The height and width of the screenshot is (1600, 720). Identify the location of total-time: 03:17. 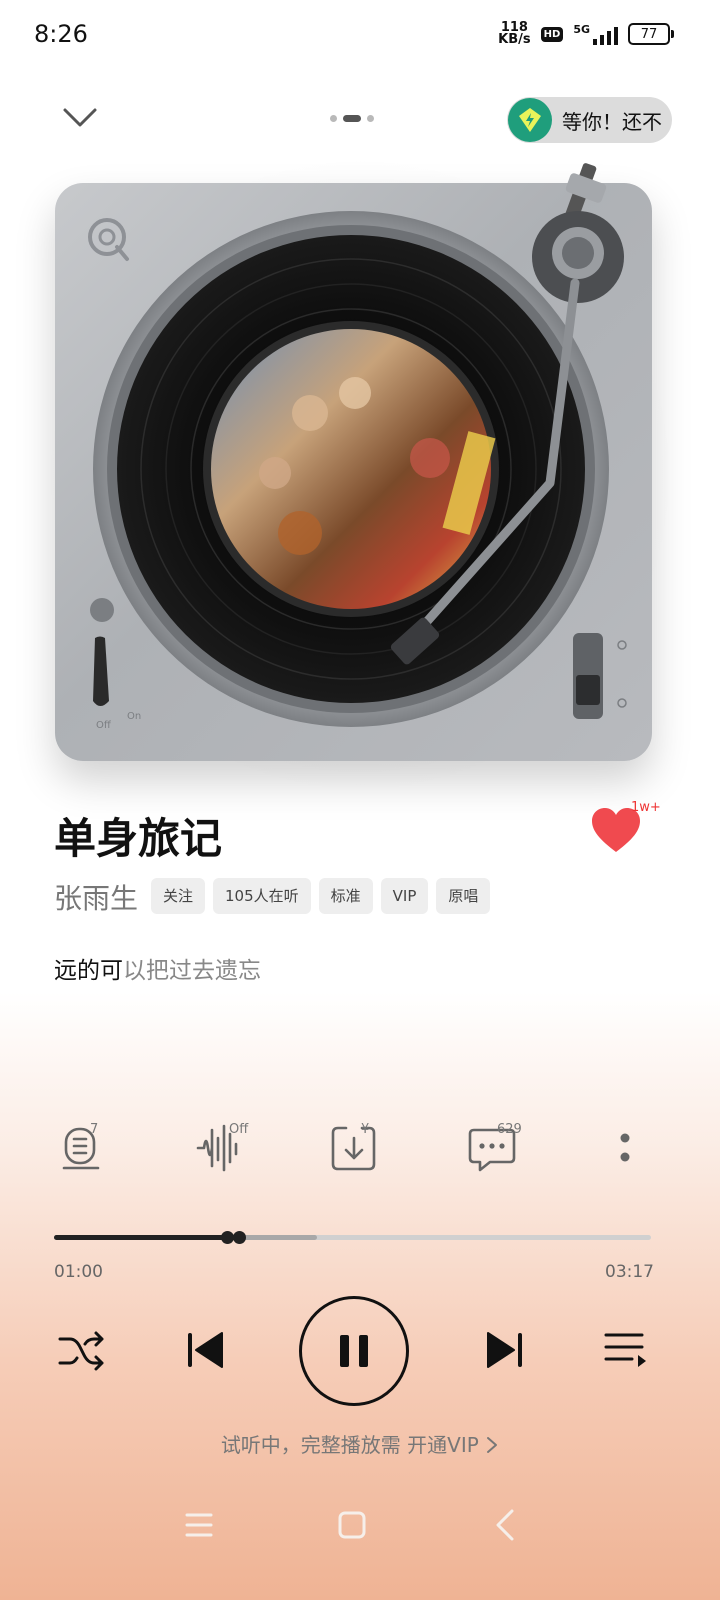
(629, 1272).